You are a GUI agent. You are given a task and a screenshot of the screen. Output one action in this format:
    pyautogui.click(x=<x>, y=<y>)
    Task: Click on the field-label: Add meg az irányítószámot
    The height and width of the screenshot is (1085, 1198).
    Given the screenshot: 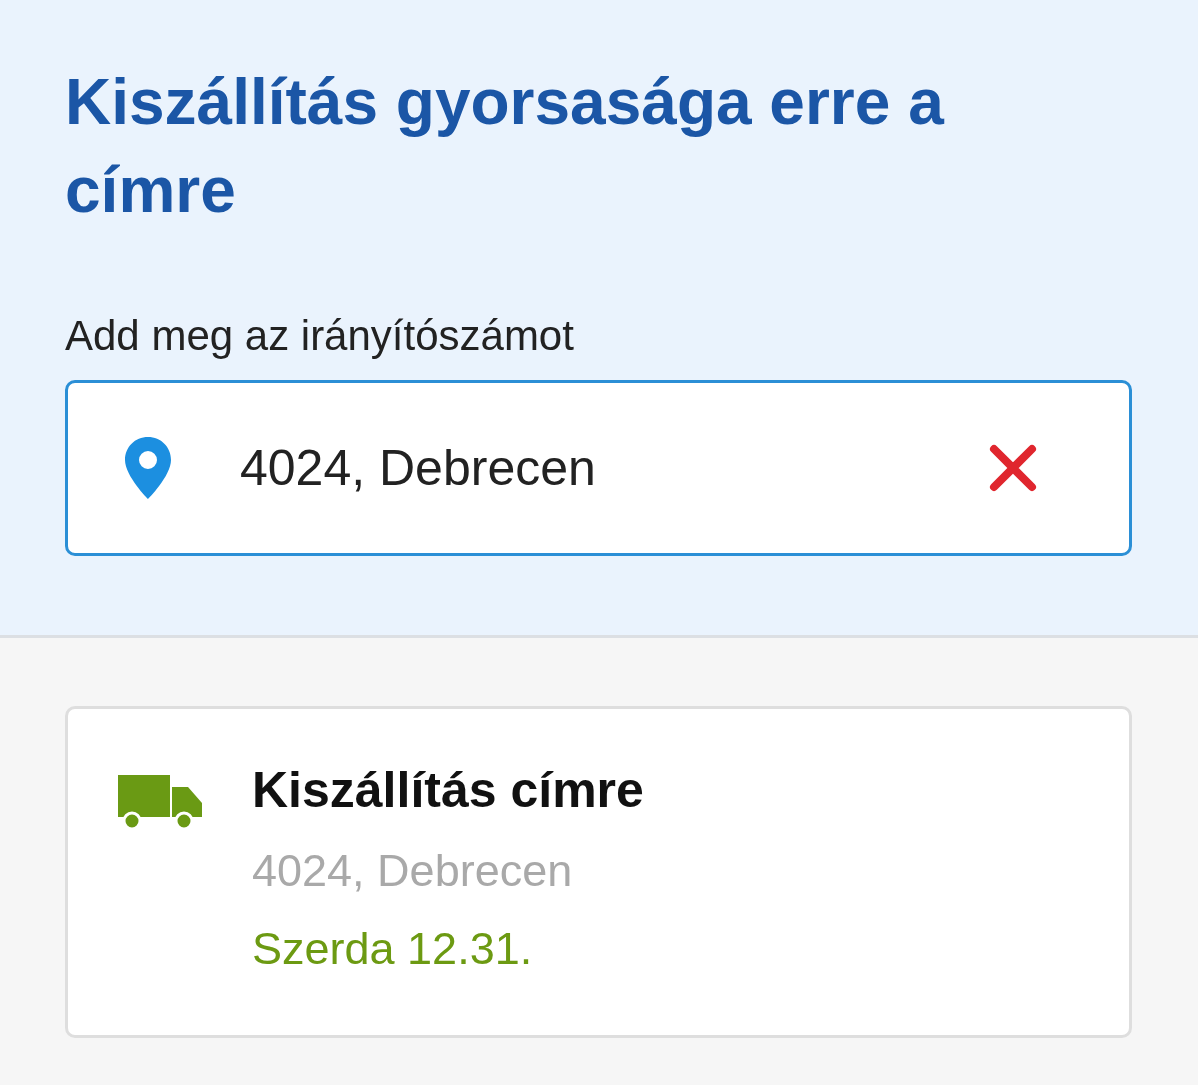 What is the action you would take?
    pyautogui.click(x=319, y=336)
    